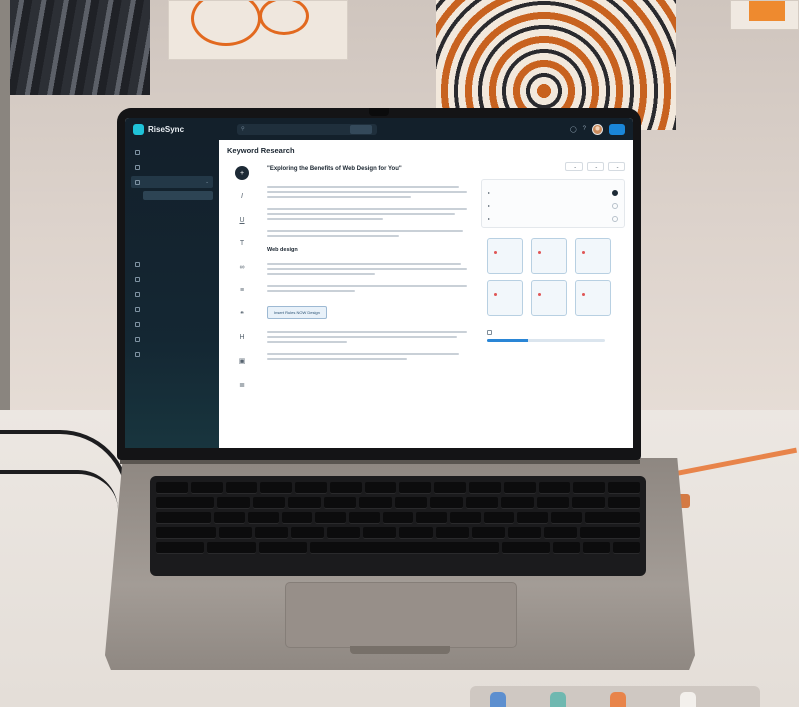 Image resolution: width=799 pixels, height=707 pixels. What do you see at coordinates (573, 129) in the screenshot?
I see `bell-icon: ◯` at bounding box center [573, 129].